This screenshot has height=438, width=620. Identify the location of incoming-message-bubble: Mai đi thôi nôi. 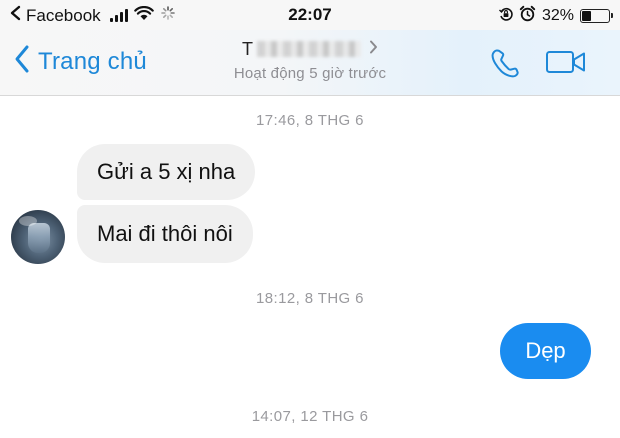
(165, 234).